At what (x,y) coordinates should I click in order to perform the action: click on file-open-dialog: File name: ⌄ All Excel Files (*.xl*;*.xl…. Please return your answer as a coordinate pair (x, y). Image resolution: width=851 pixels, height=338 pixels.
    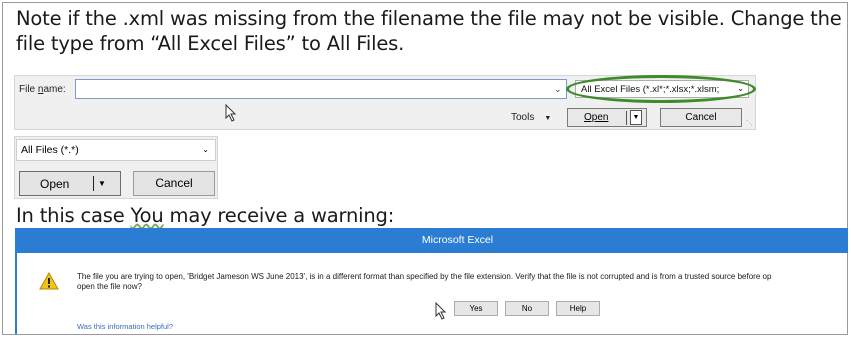
    Looking at the image, I should click on (385, 102).